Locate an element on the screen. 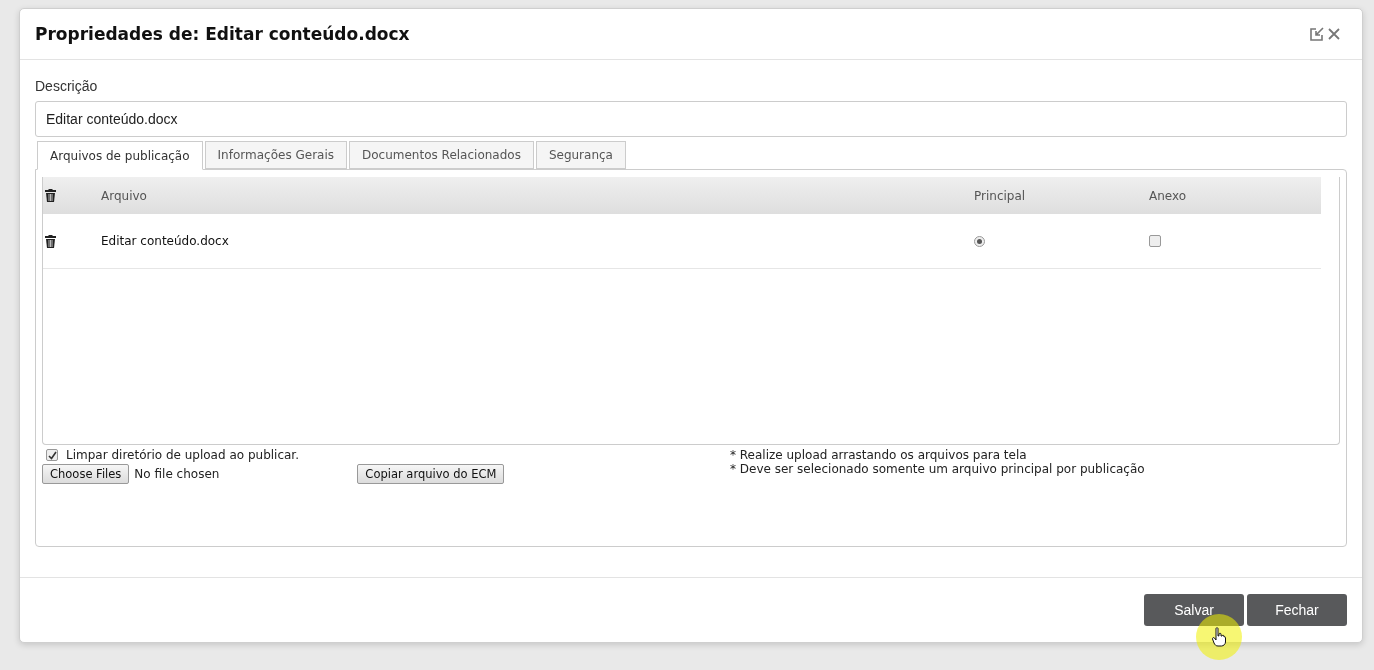 This screenshot has height=670, width=1374. tab: Informações Gerais is located at coordinates (275, 155).